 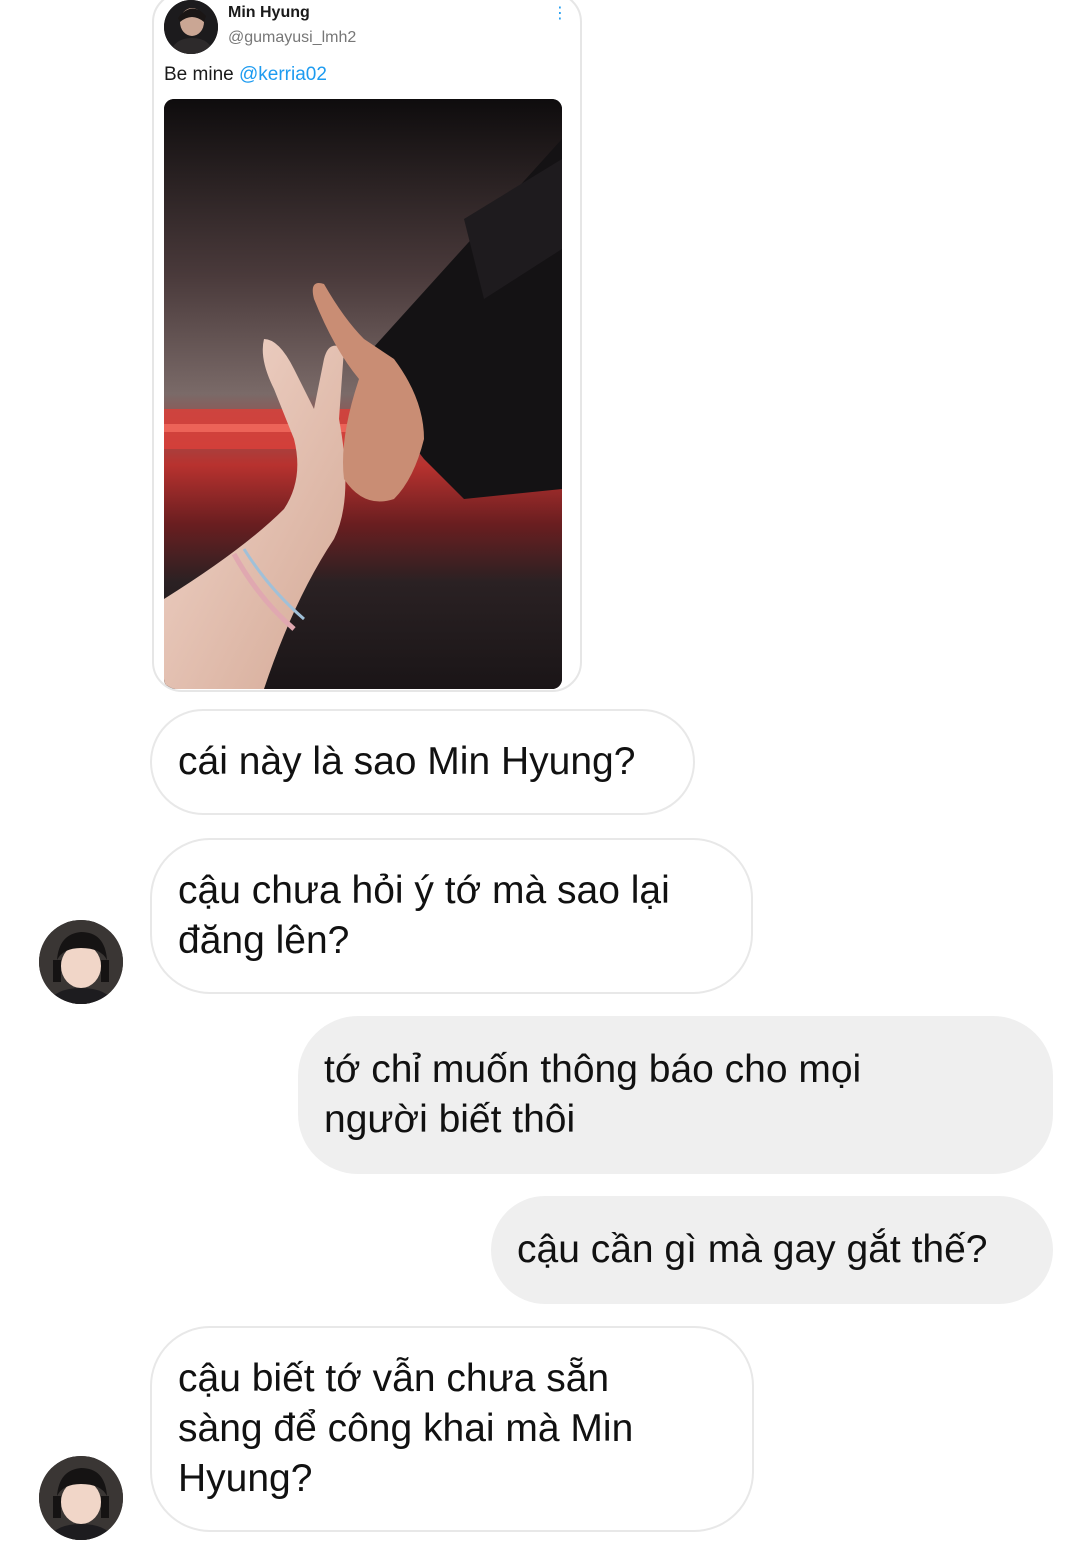 What do you see at coordinates (292, 38) in the screenshot?
I see `tweet-author-handle: @gumayusi_lmh2` at bounding box center [292, 38].